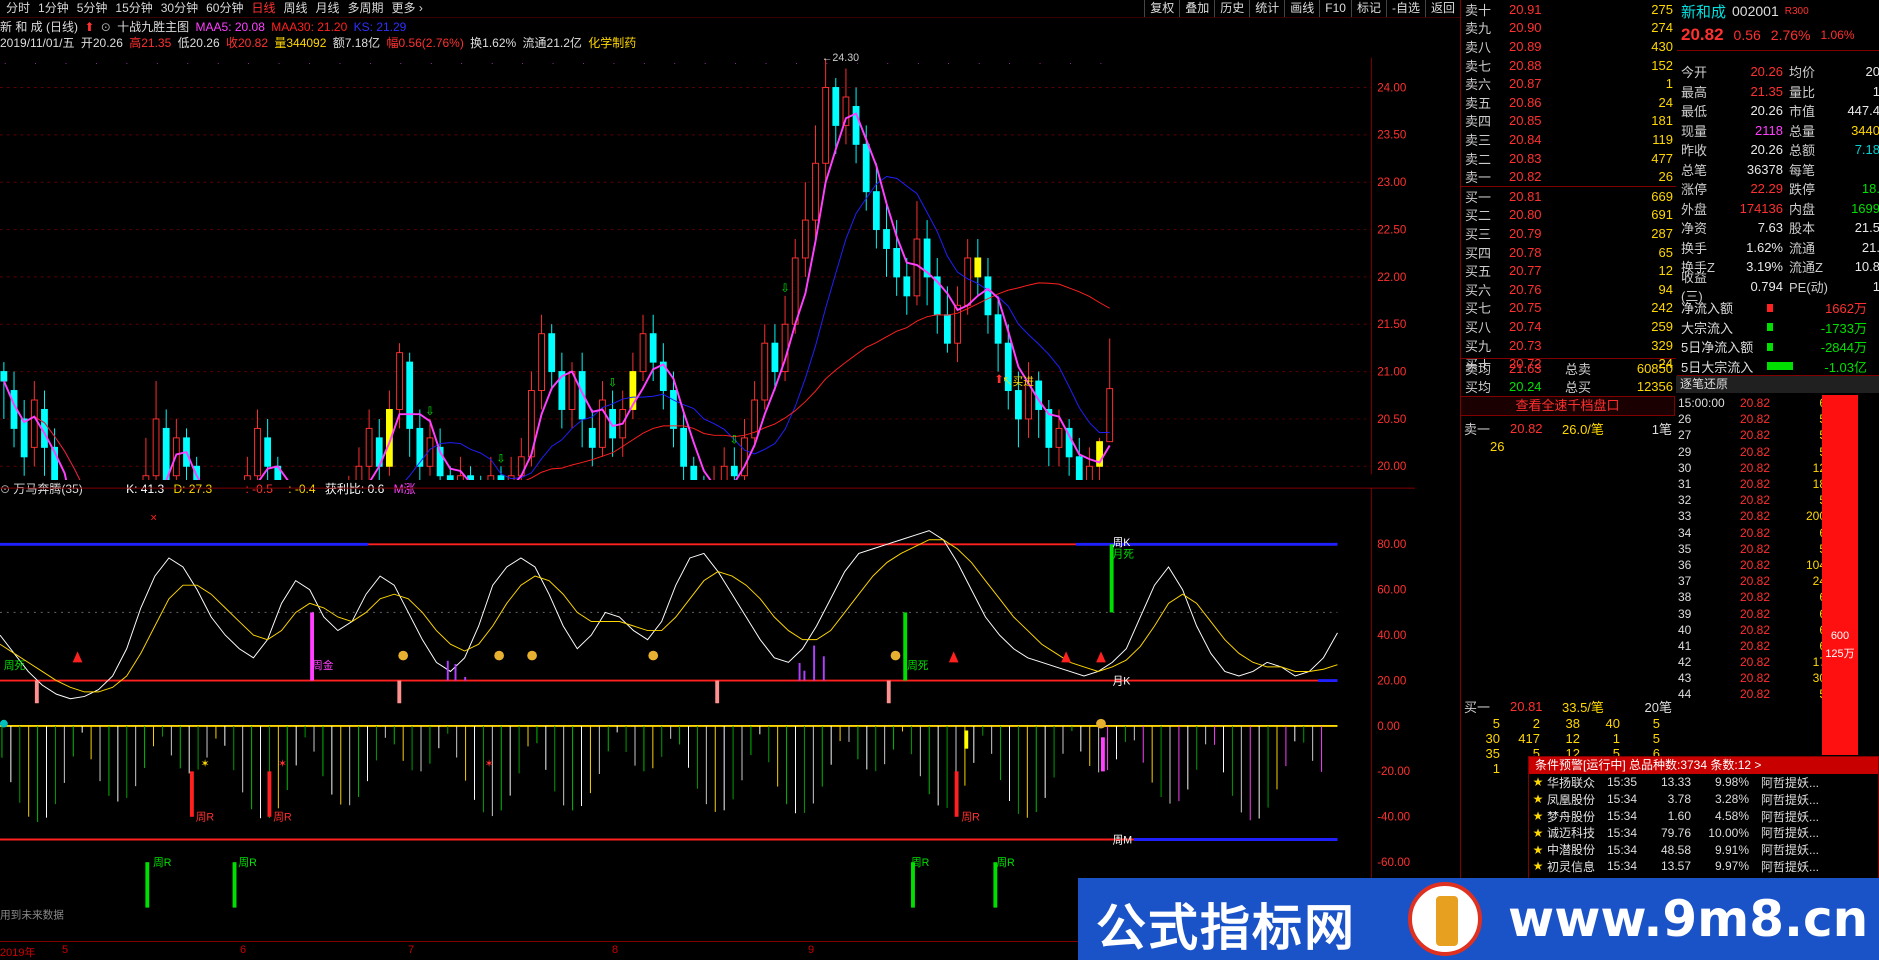 The height and width of the screenshot is (960, 1879). Describe the element at coordinates (153, 27) in the screenshot. I see `template-name: 十战九胜主图` at that location.